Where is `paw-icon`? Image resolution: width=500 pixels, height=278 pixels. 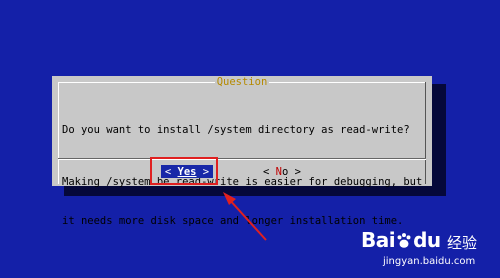 paw-icon is located at coordinates (404, 240).